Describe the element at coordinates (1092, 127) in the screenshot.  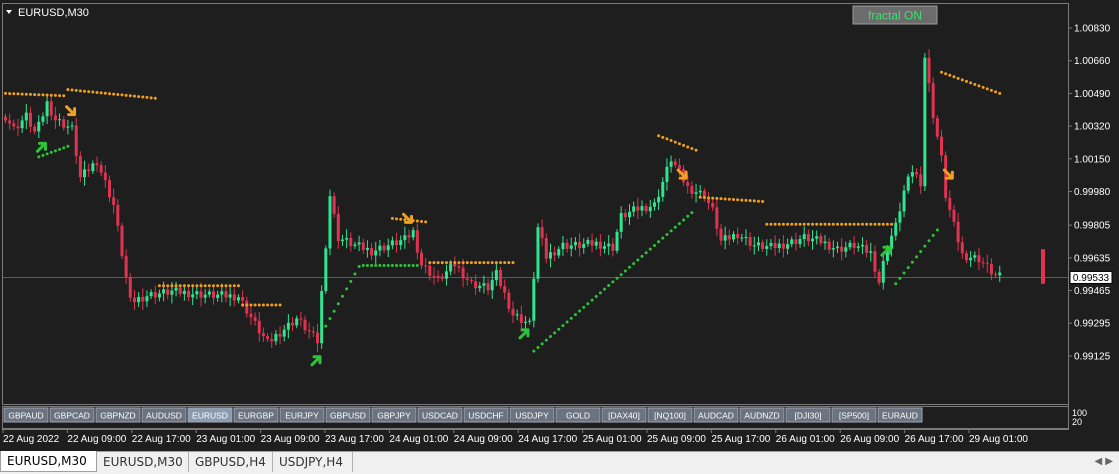
I see `price-tick-label: 1.00320` at that location.